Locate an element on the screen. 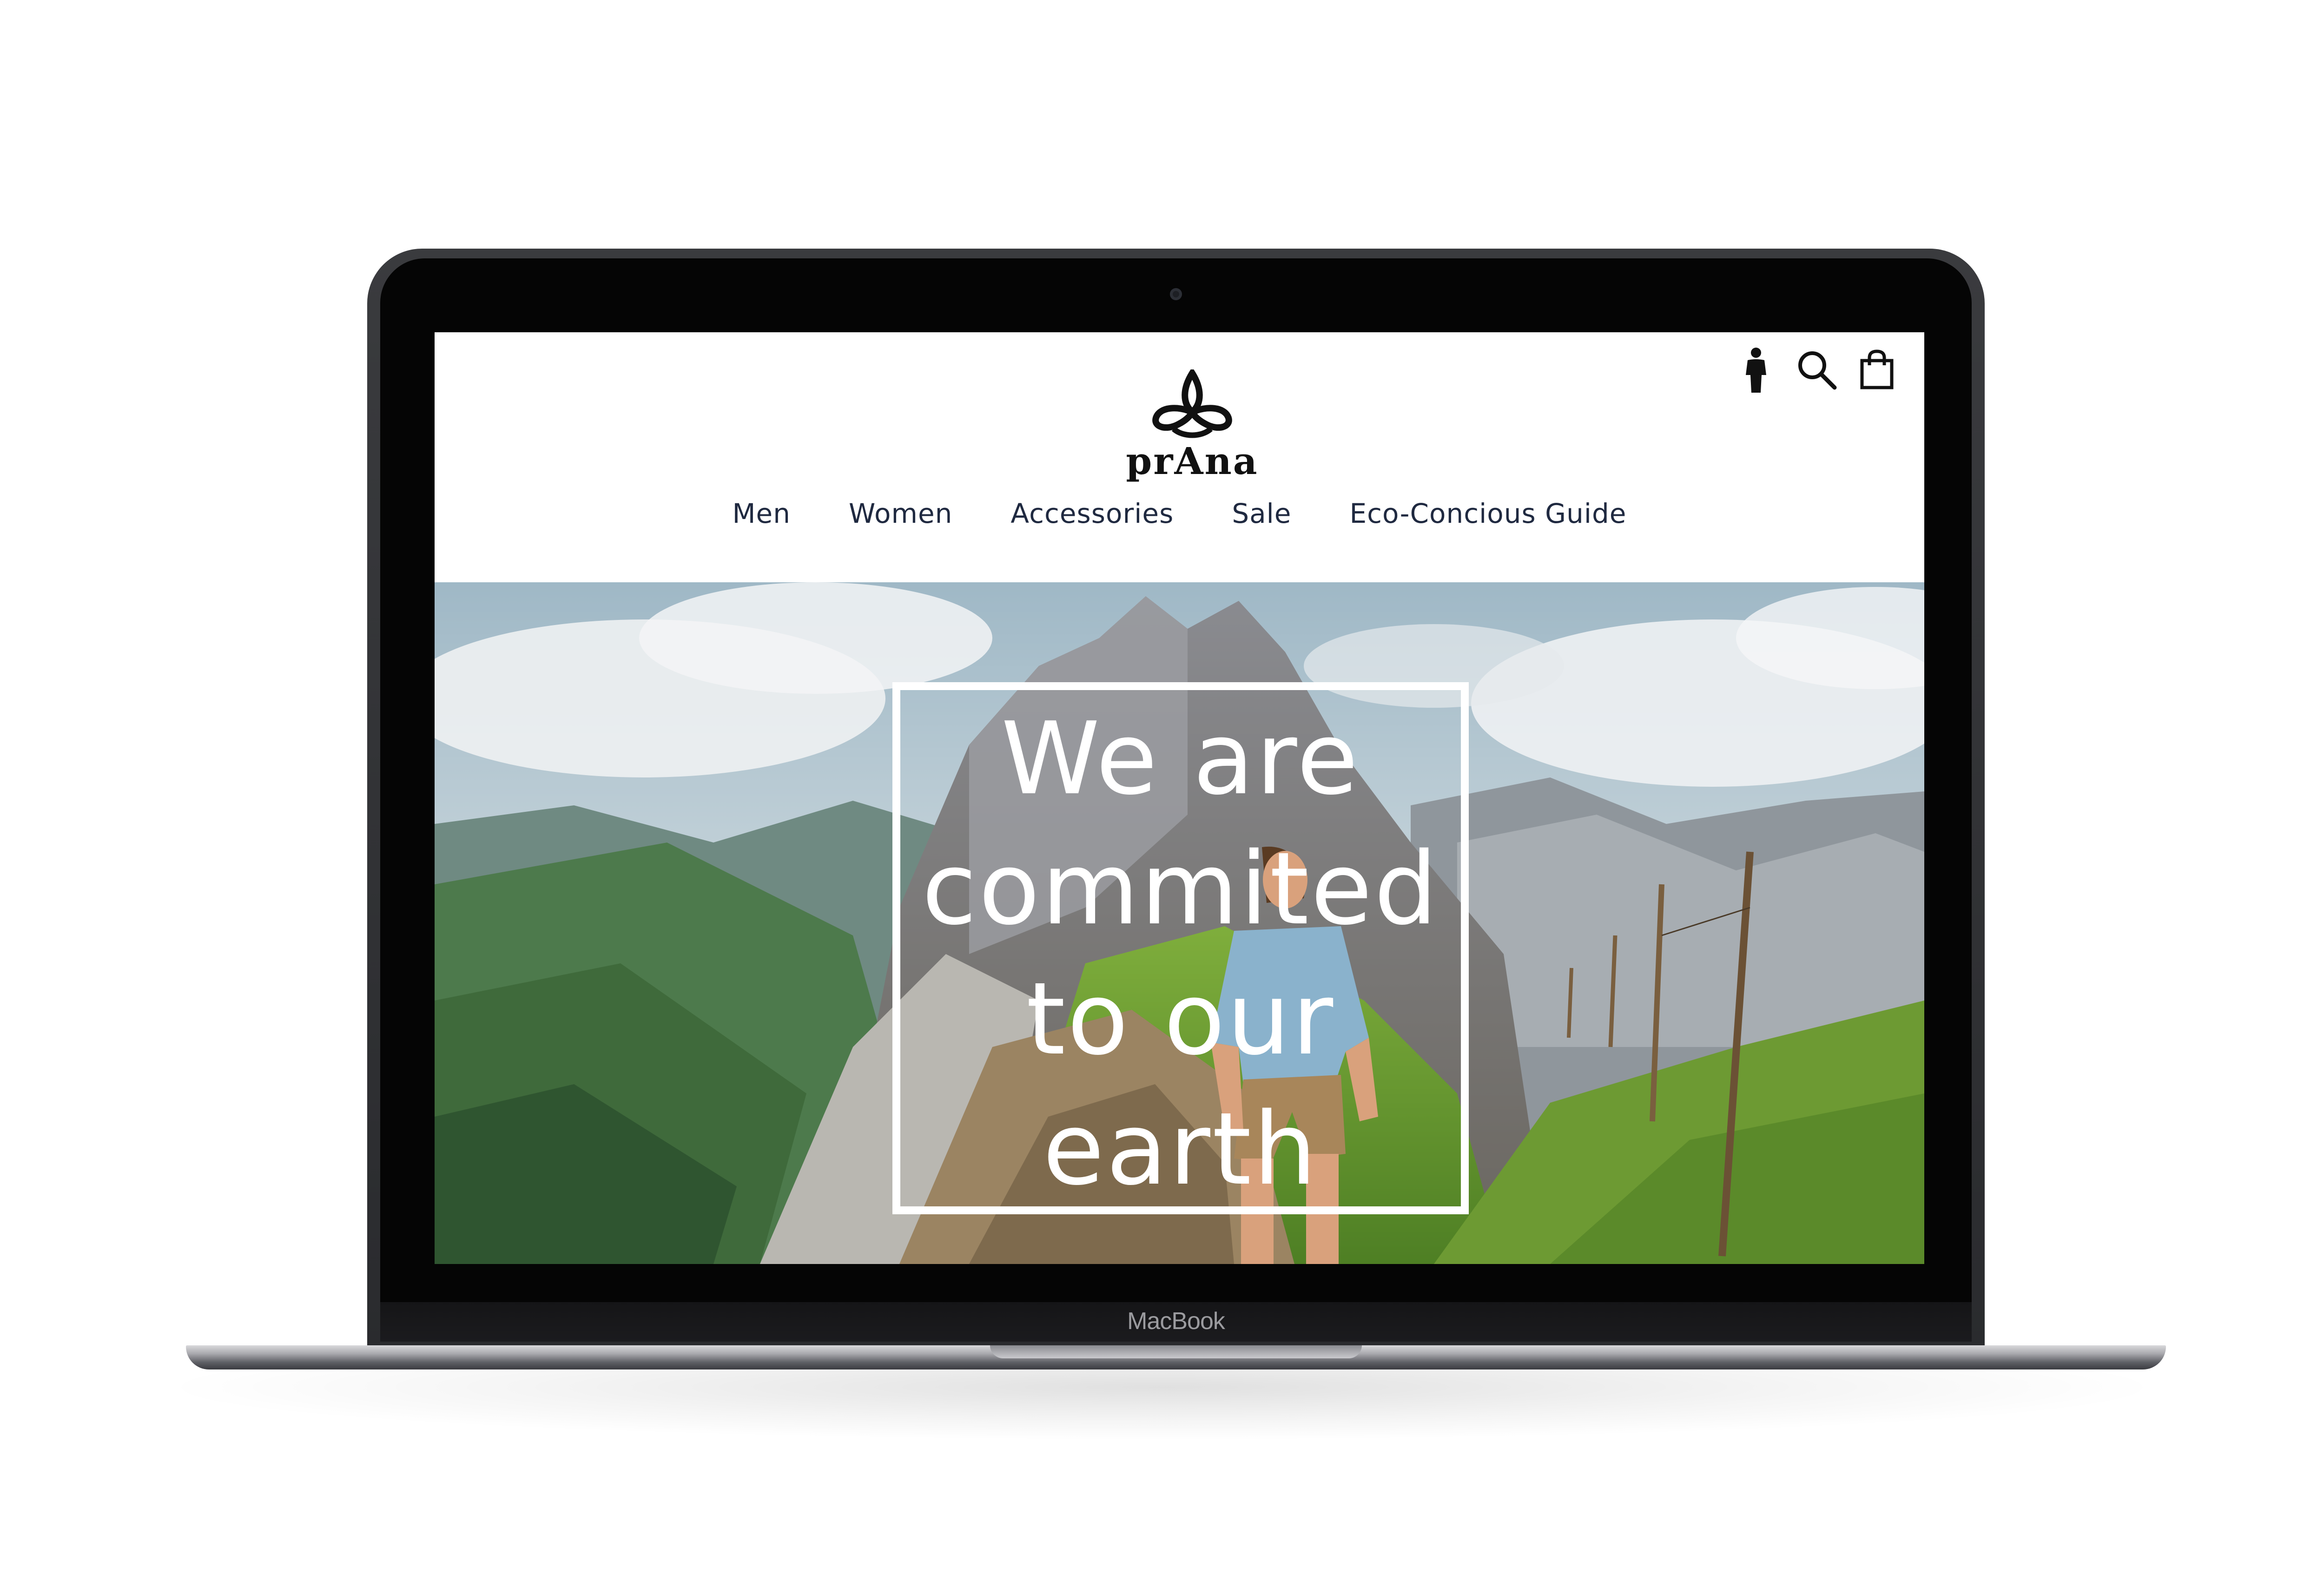 The height and width of the screenshot is (1580, 2324). brand-logo: prAna is located at coordinates (1192, 426).